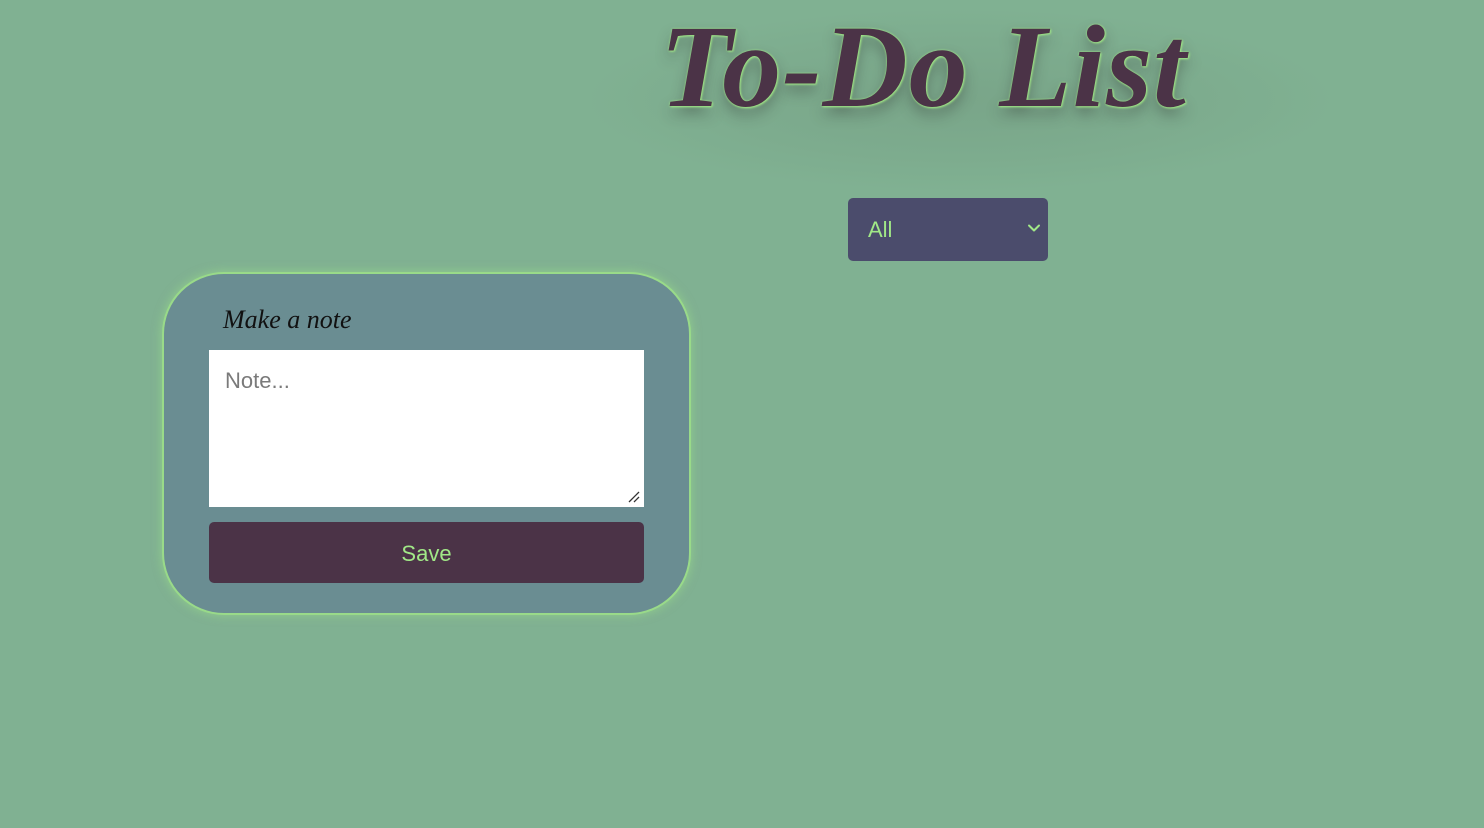  I want to click on save-button: Save, so click(426, 552).